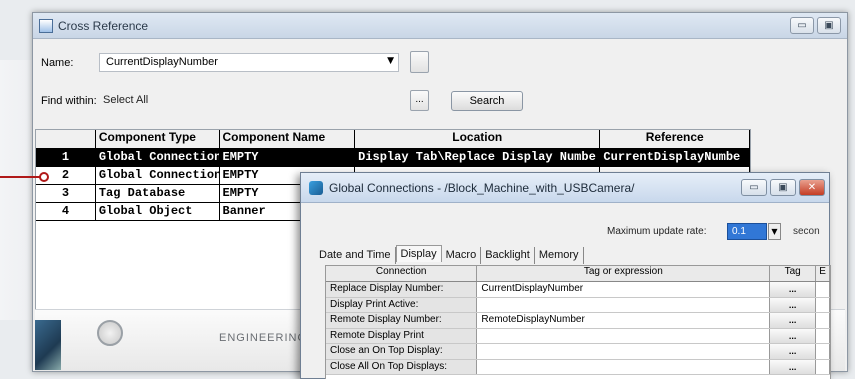 This screenshot has width=855, height=379. What do you see at coordinates (402, 351) in the screenshot?
I see `connection-name: Close an On Top Display:` at bounding box center [402, 351].